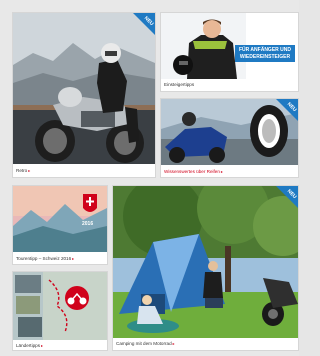 The image size is (320, 356). Describe the element at coordinates (144, 343) in the screenshot. I see `tile-camping-caption-text: Camping mit dem Motorrad` at that location.